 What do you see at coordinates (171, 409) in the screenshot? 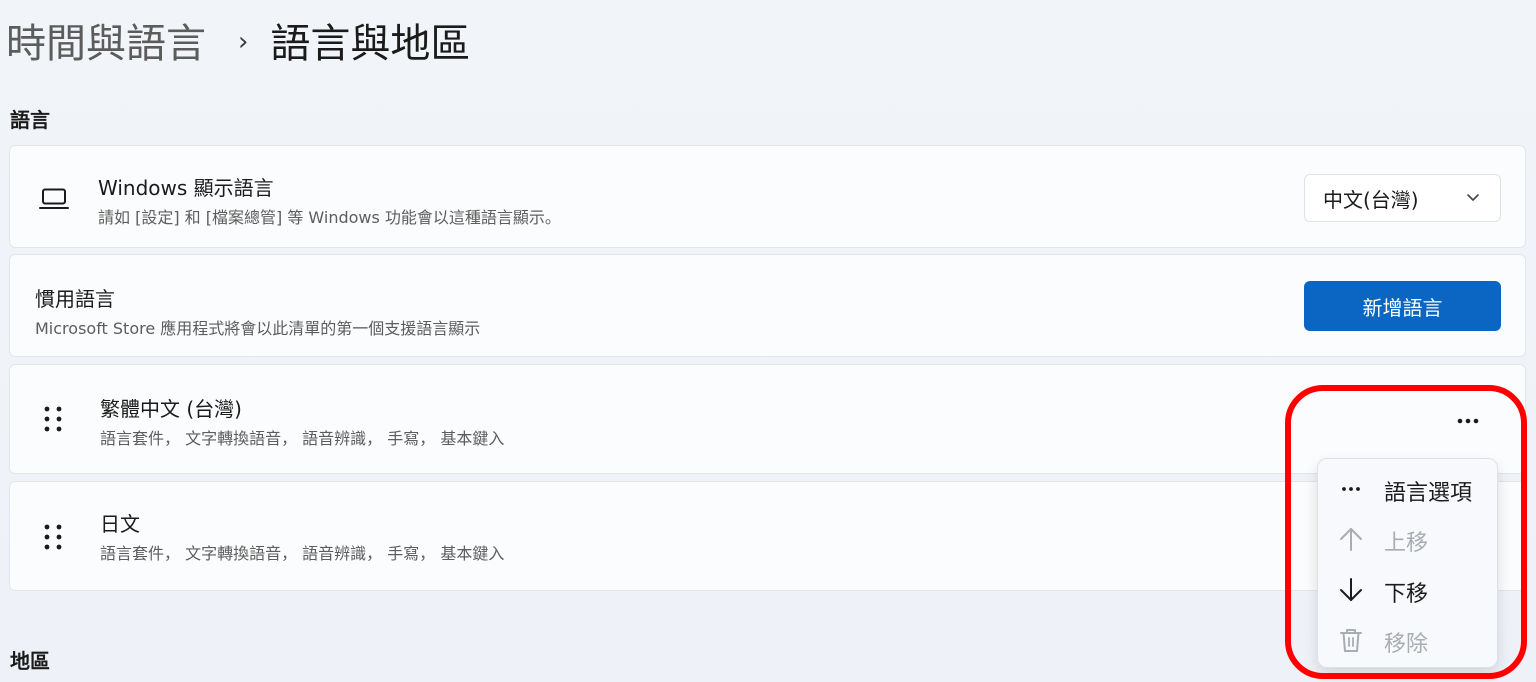
I see `language-name: 繁體中文 (台灣)` at bounding box center [171, 409].